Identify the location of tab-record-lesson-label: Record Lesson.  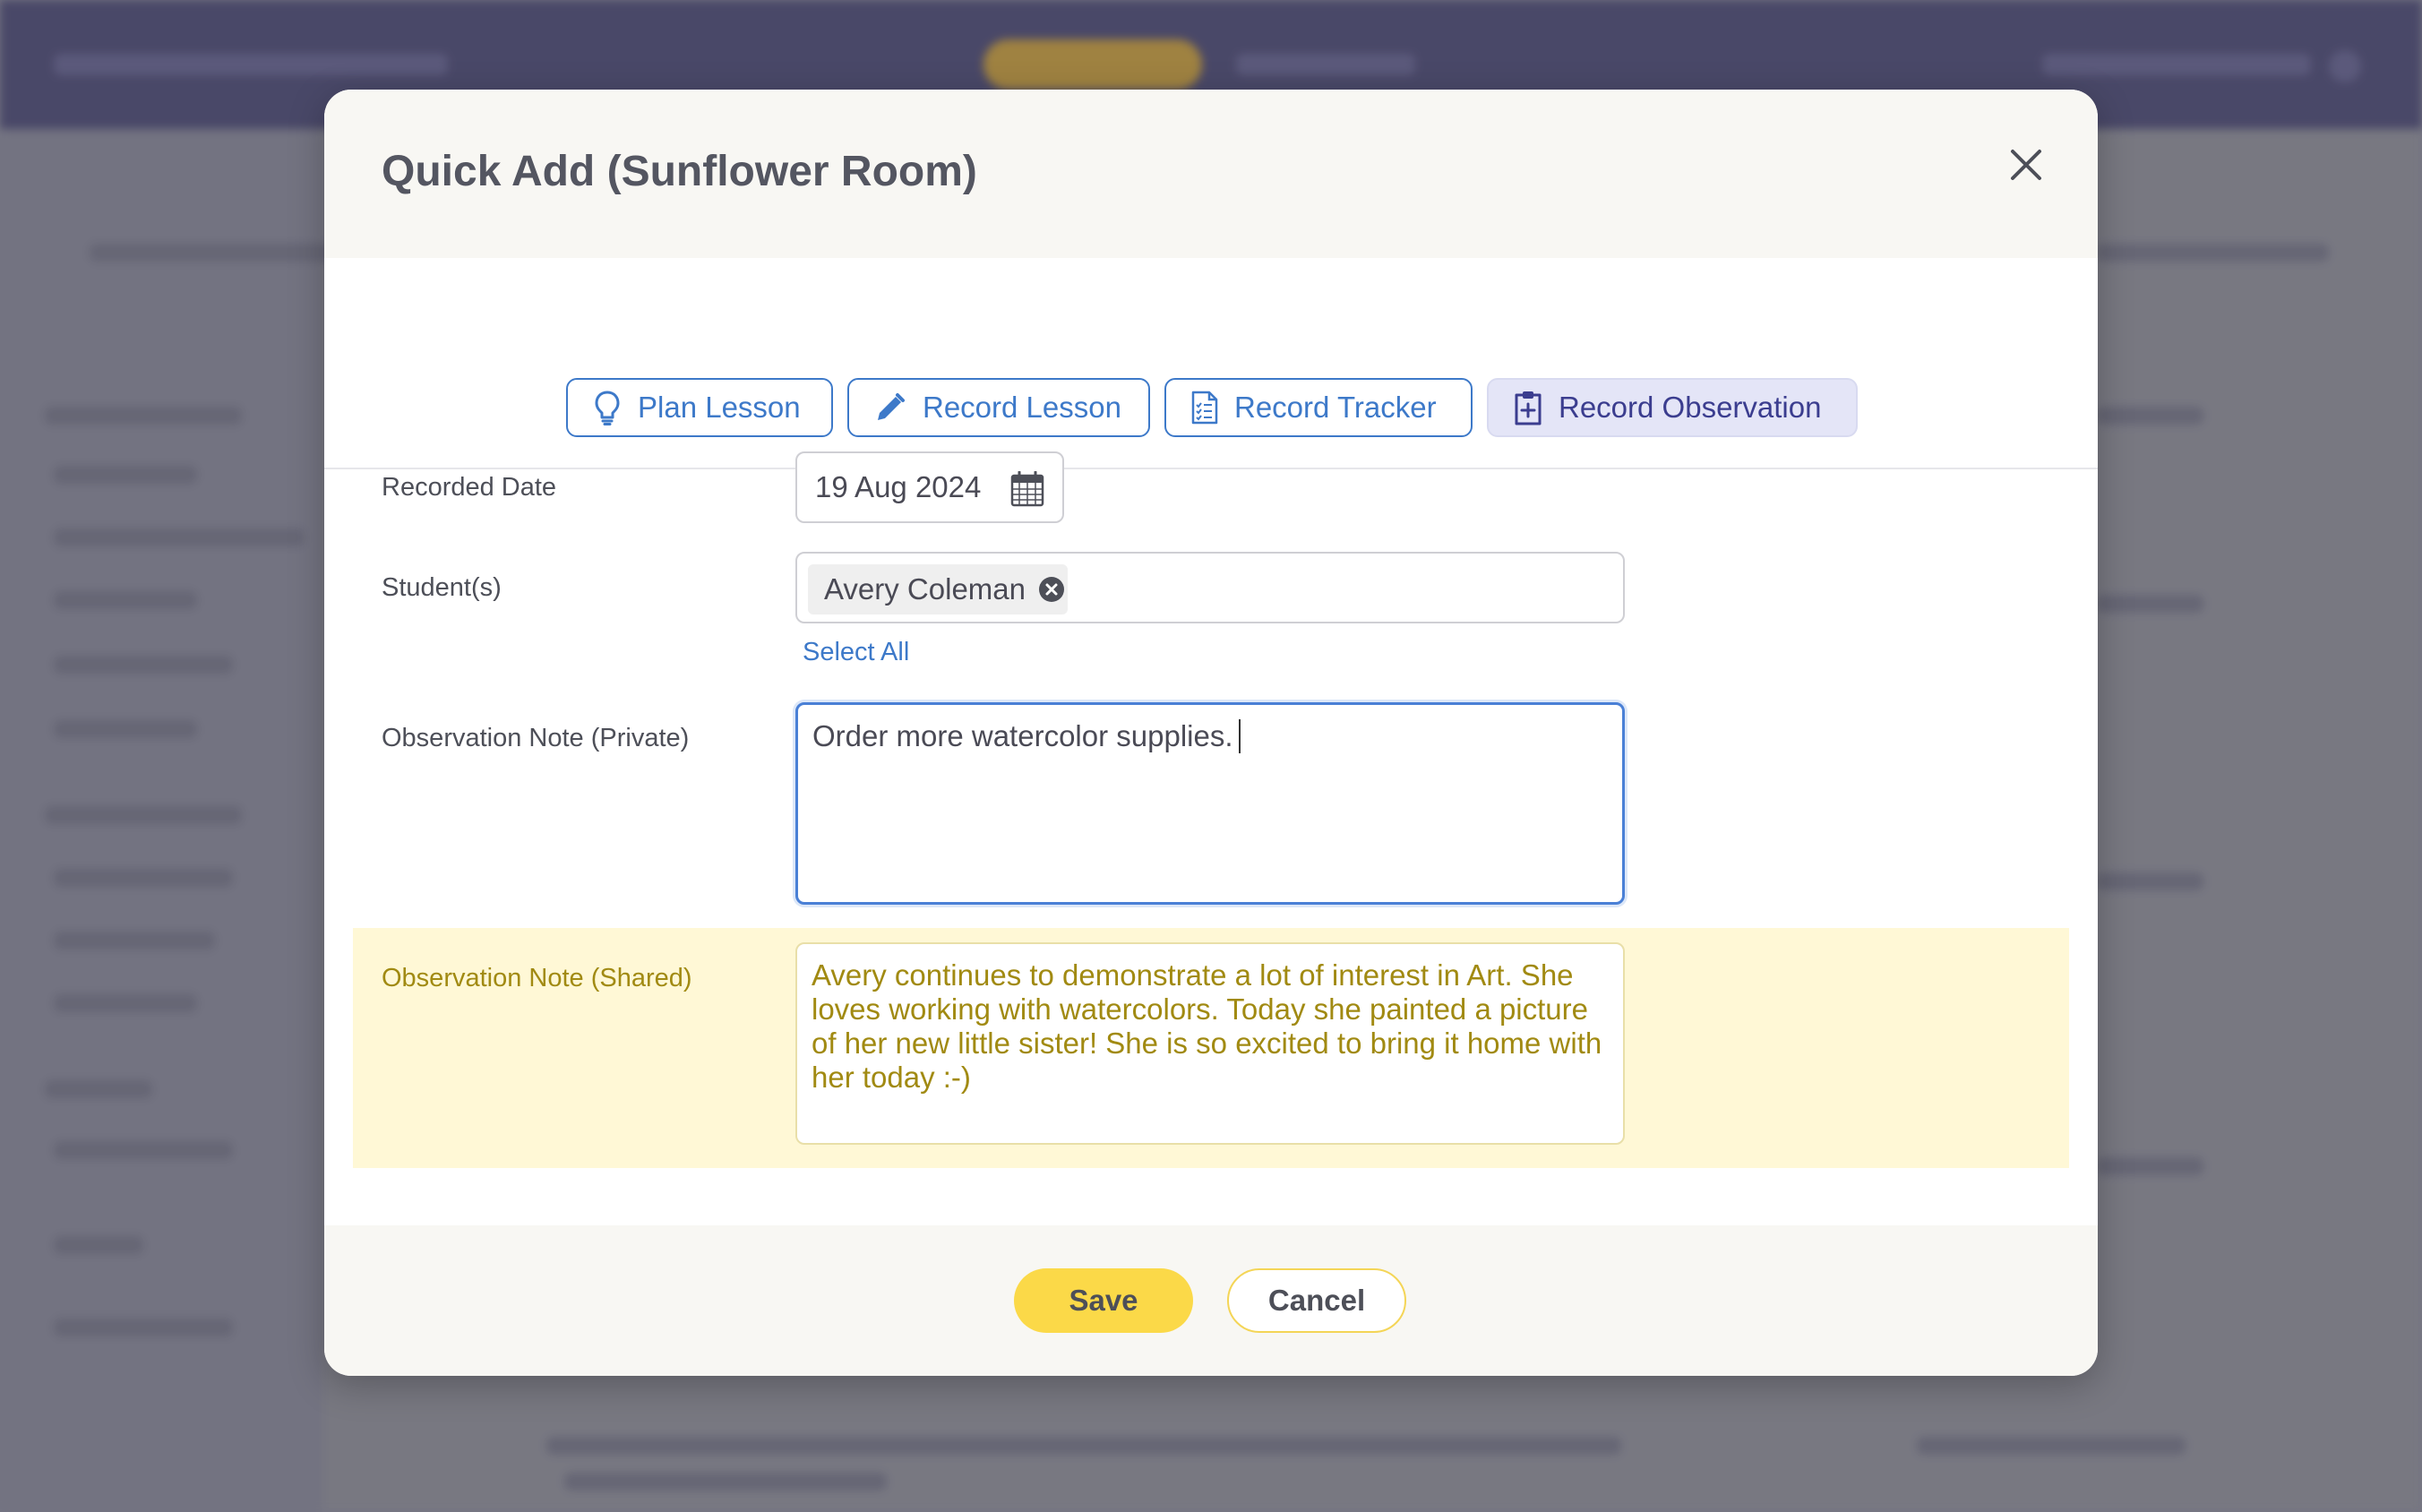
(1022, 408).